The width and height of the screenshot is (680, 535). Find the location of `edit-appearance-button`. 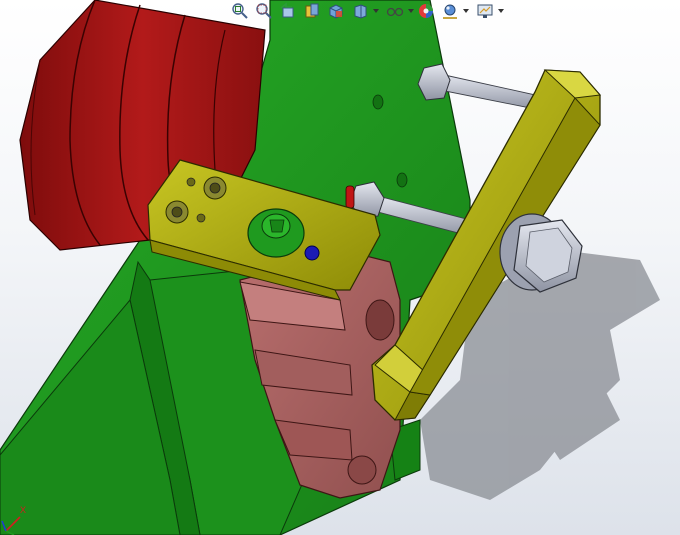

edit-appearance-button is located at coordinates (426, 11).